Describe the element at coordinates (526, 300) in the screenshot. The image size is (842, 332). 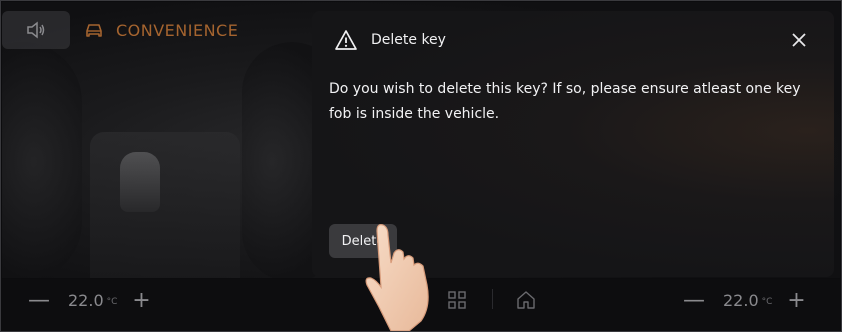
I see `home-icon` at that location.